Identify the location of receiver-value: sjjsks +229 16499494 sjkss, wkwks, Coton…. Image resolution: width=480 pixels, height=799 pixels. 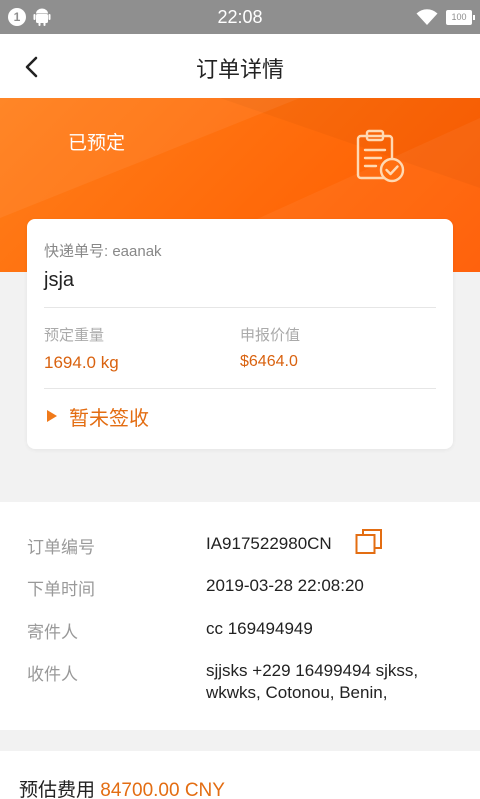
(312, 682).